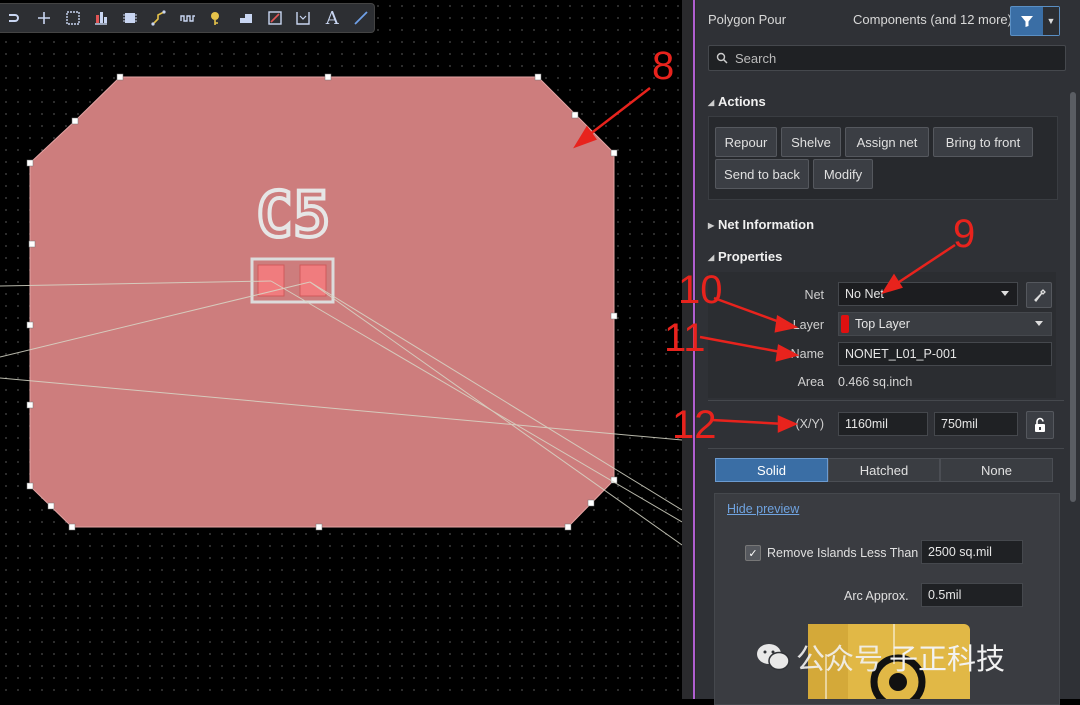 This screenshot has width=1080, height=705. Describe the element at coordinates (246, 18) in the screenshot. I see `polygon-icon` at that location.